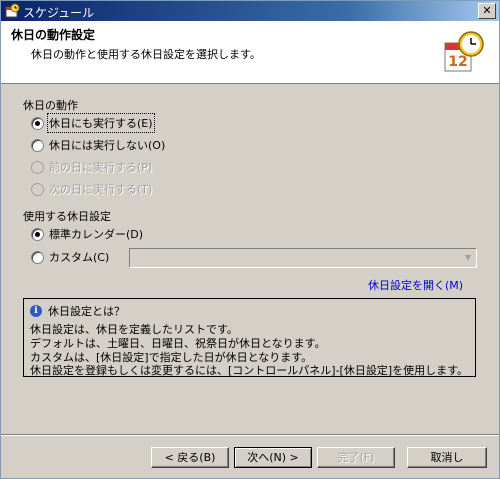 The height and width of the screenshot is (479, 500). I want to click on page-title: 休日の動作設定, so click(53, 35).